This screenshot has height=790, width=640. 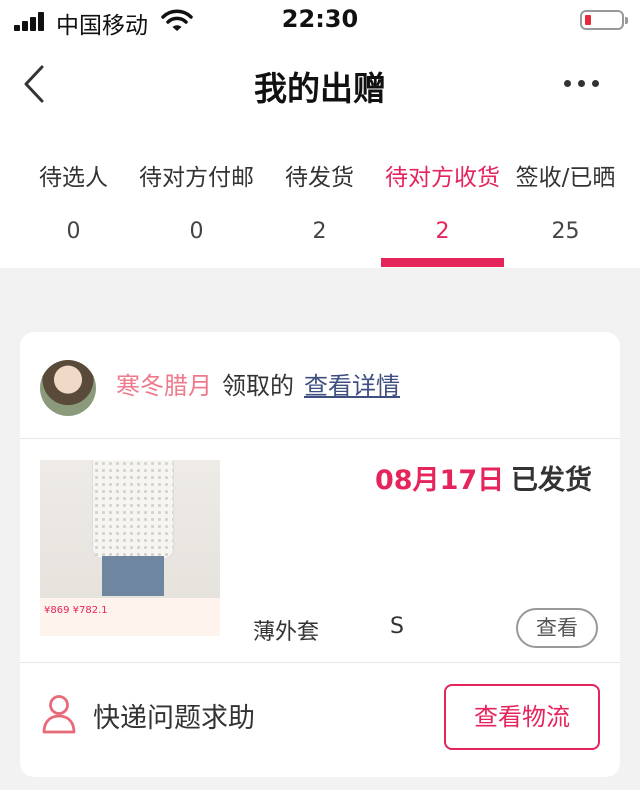 What do you see at coordinates (174, 715) in the screenshot?
I see `shipping-help-link: 快递问题求助` at bounding box center [174, 715].